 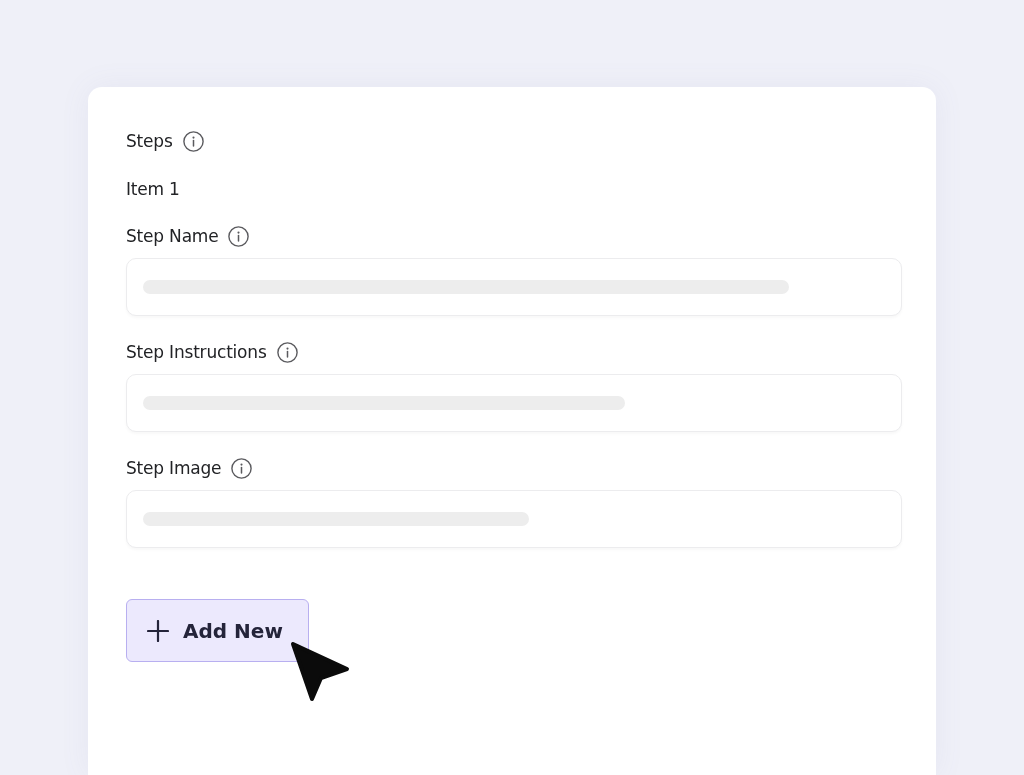 What do you see at coordinates (149, 141) in the screenshot?
I see `section-title: Steps` at bounding box center [149, 141].